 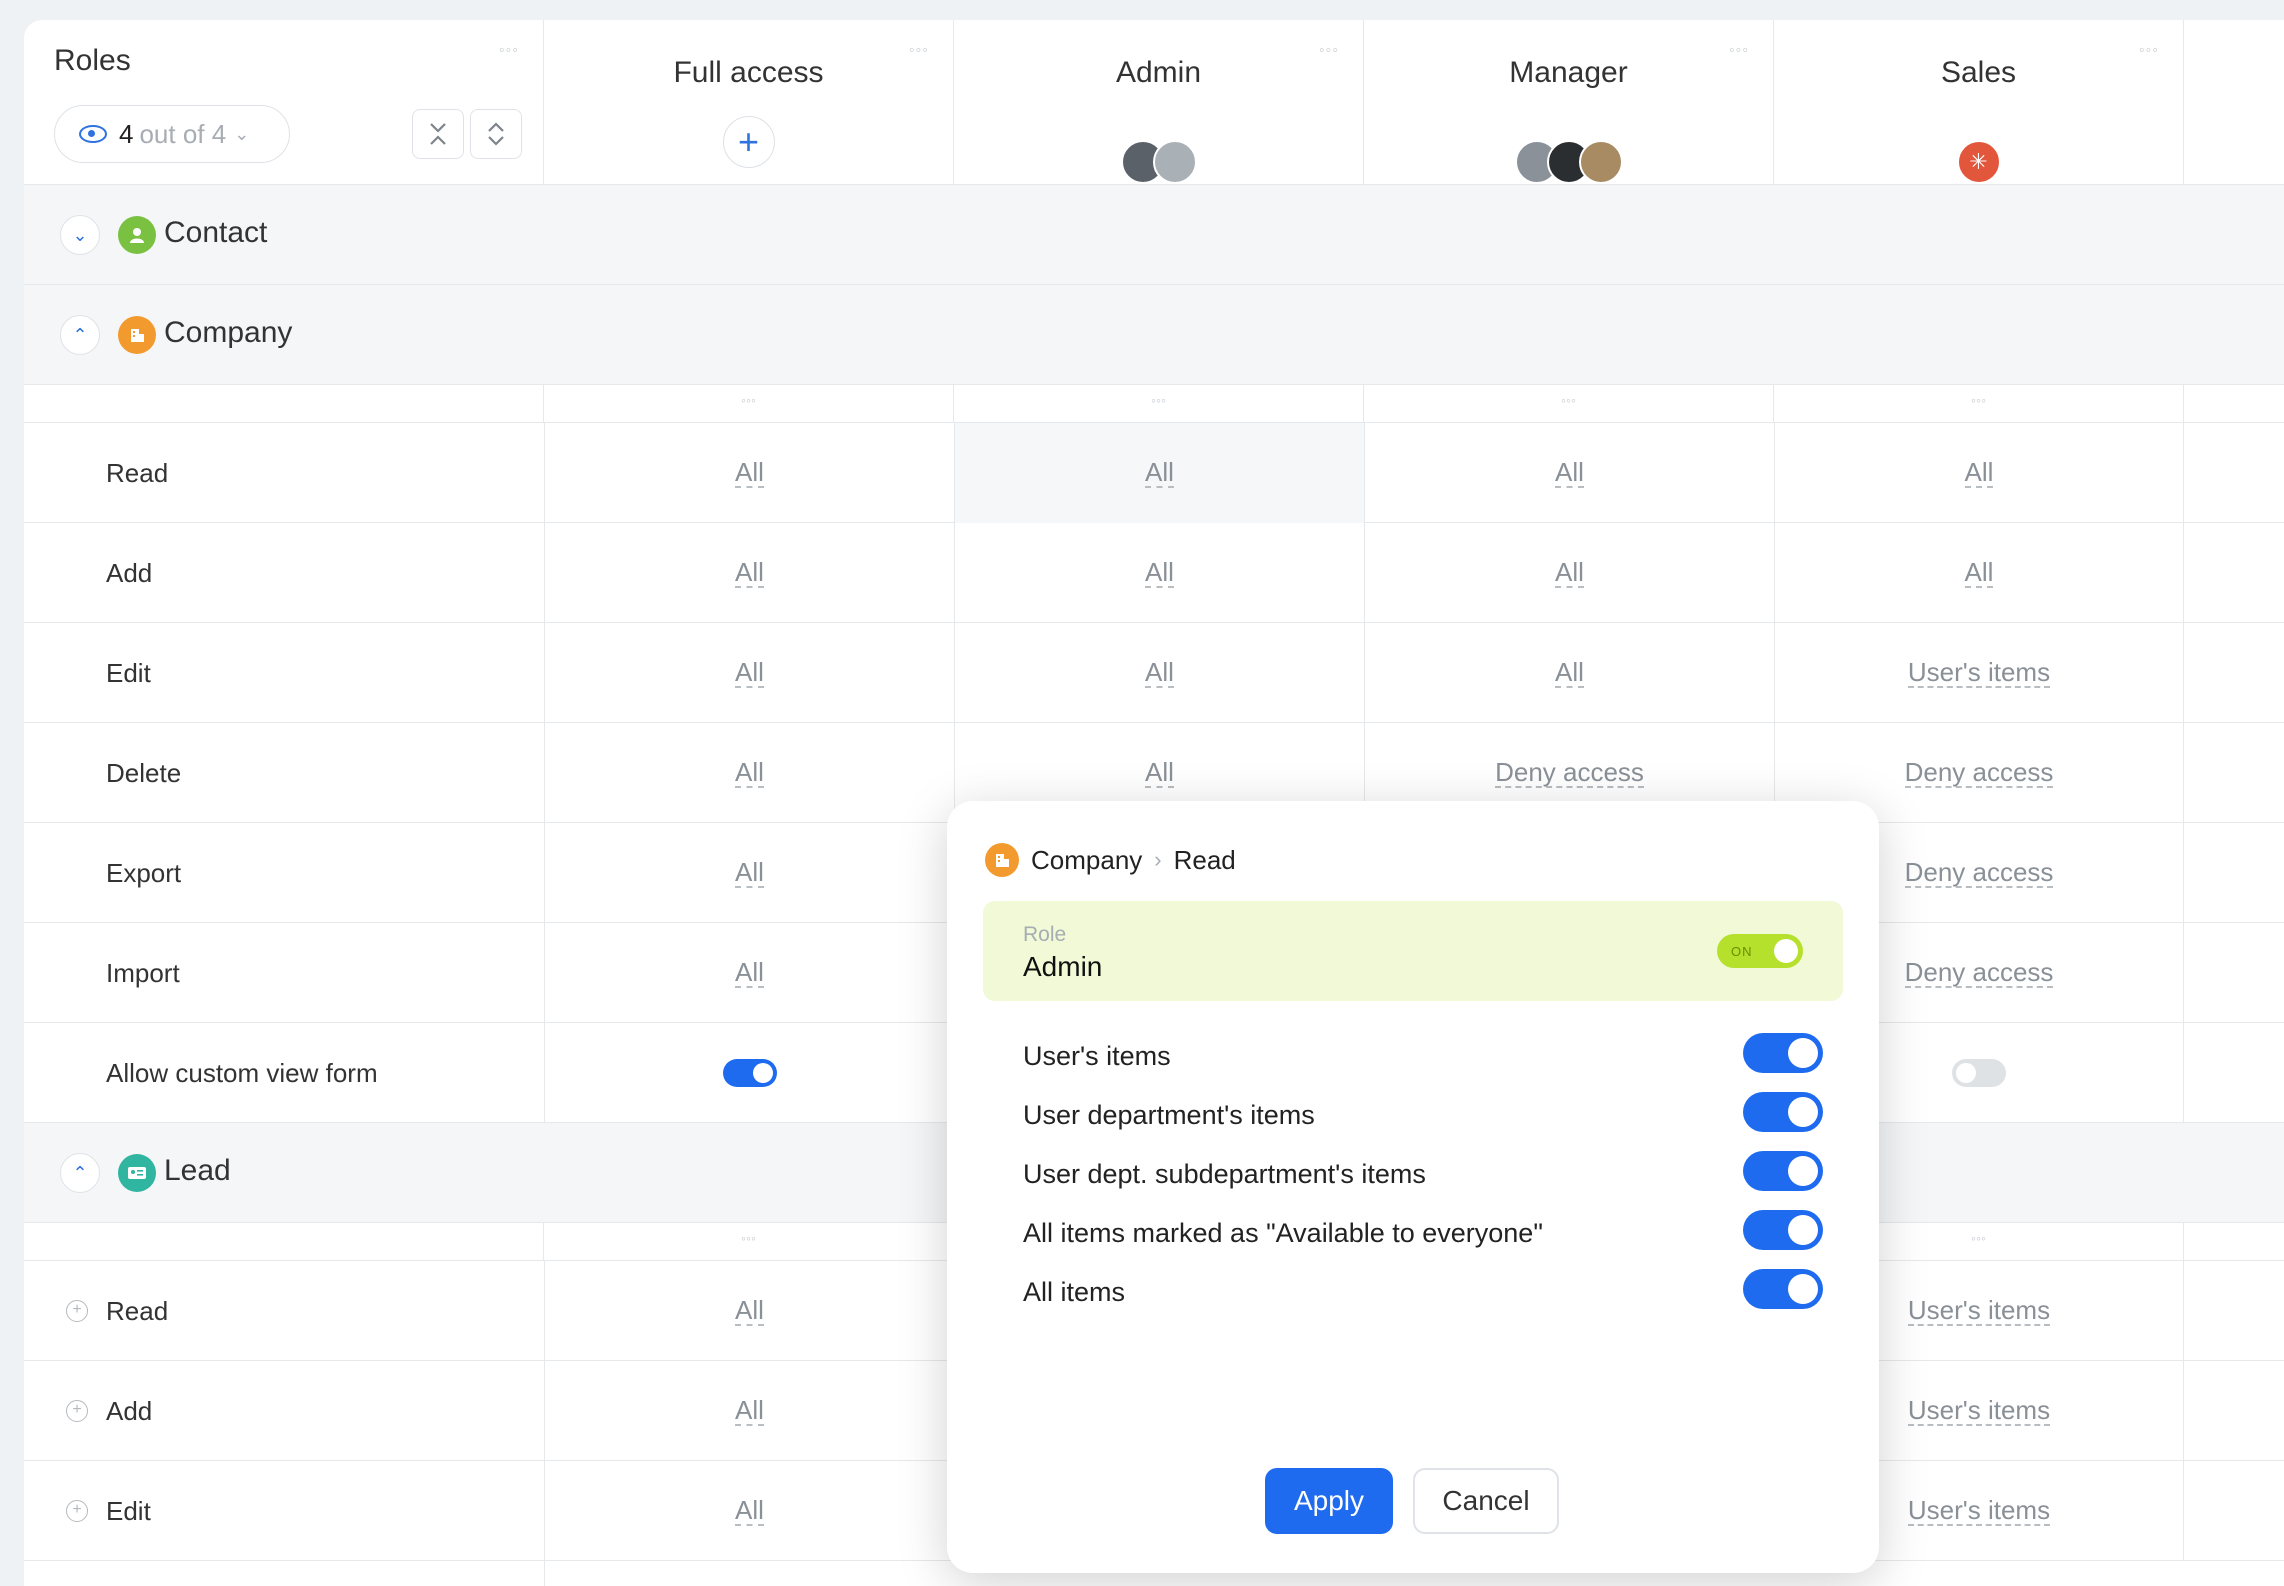 I want to click on section-company: ⌃ Company, so click(x=1154, y=335).